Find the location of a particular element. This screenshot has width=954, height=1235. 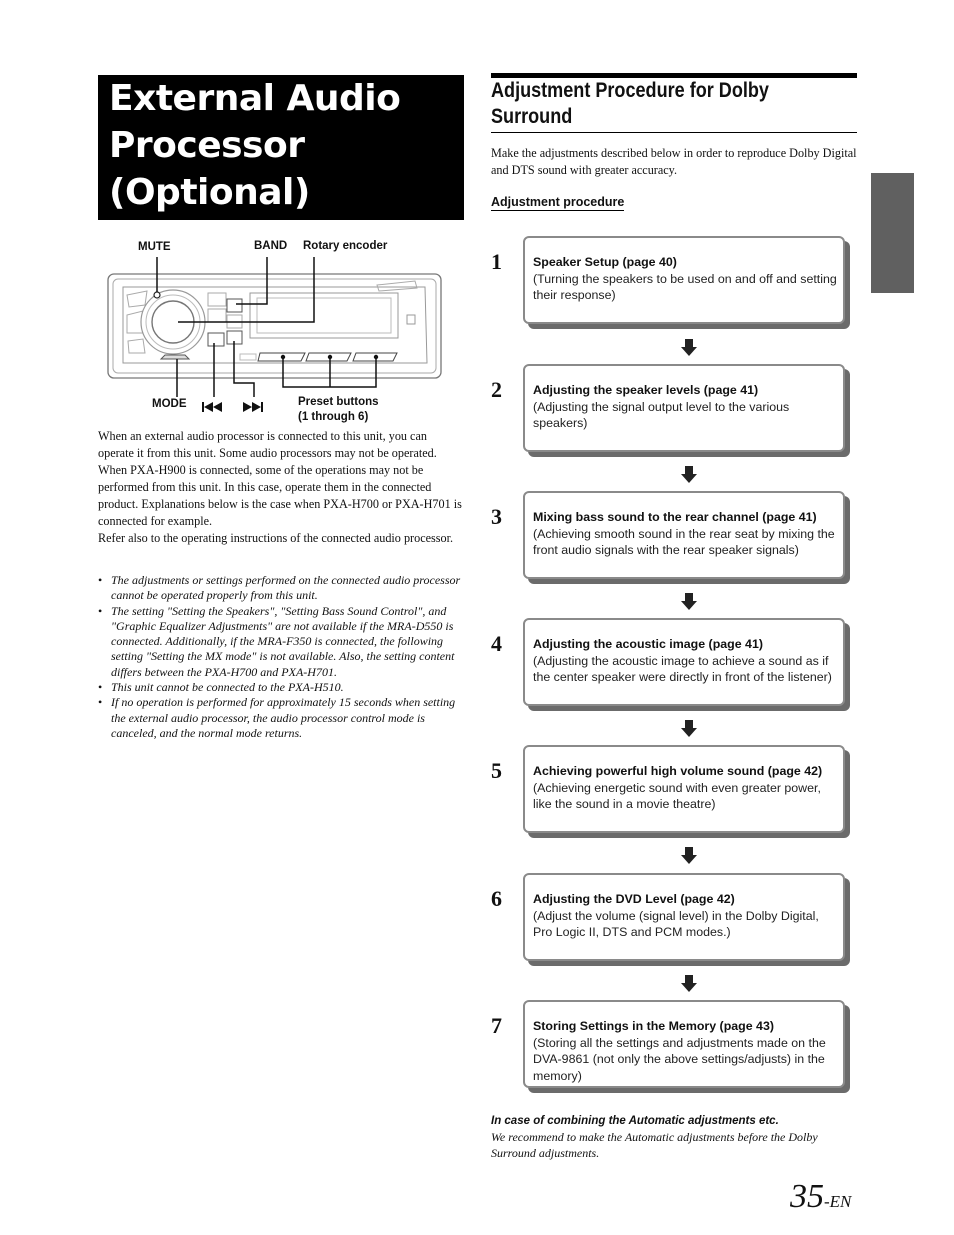

next-track-icon is located at coordinates (253, 407).